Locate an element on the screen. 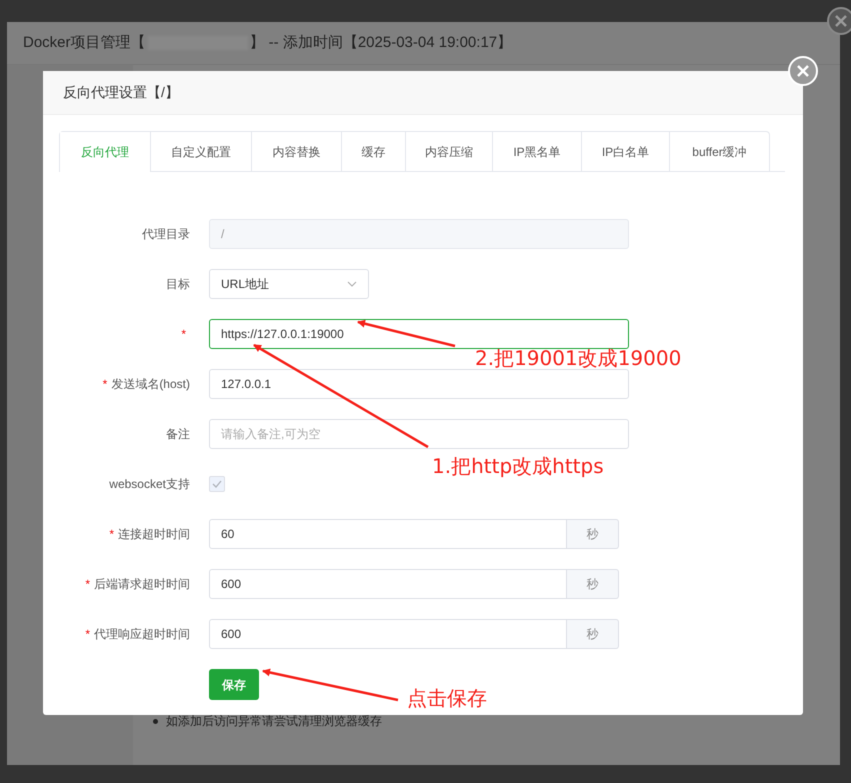  input-field: 60 is located at coordinates (388, 534).